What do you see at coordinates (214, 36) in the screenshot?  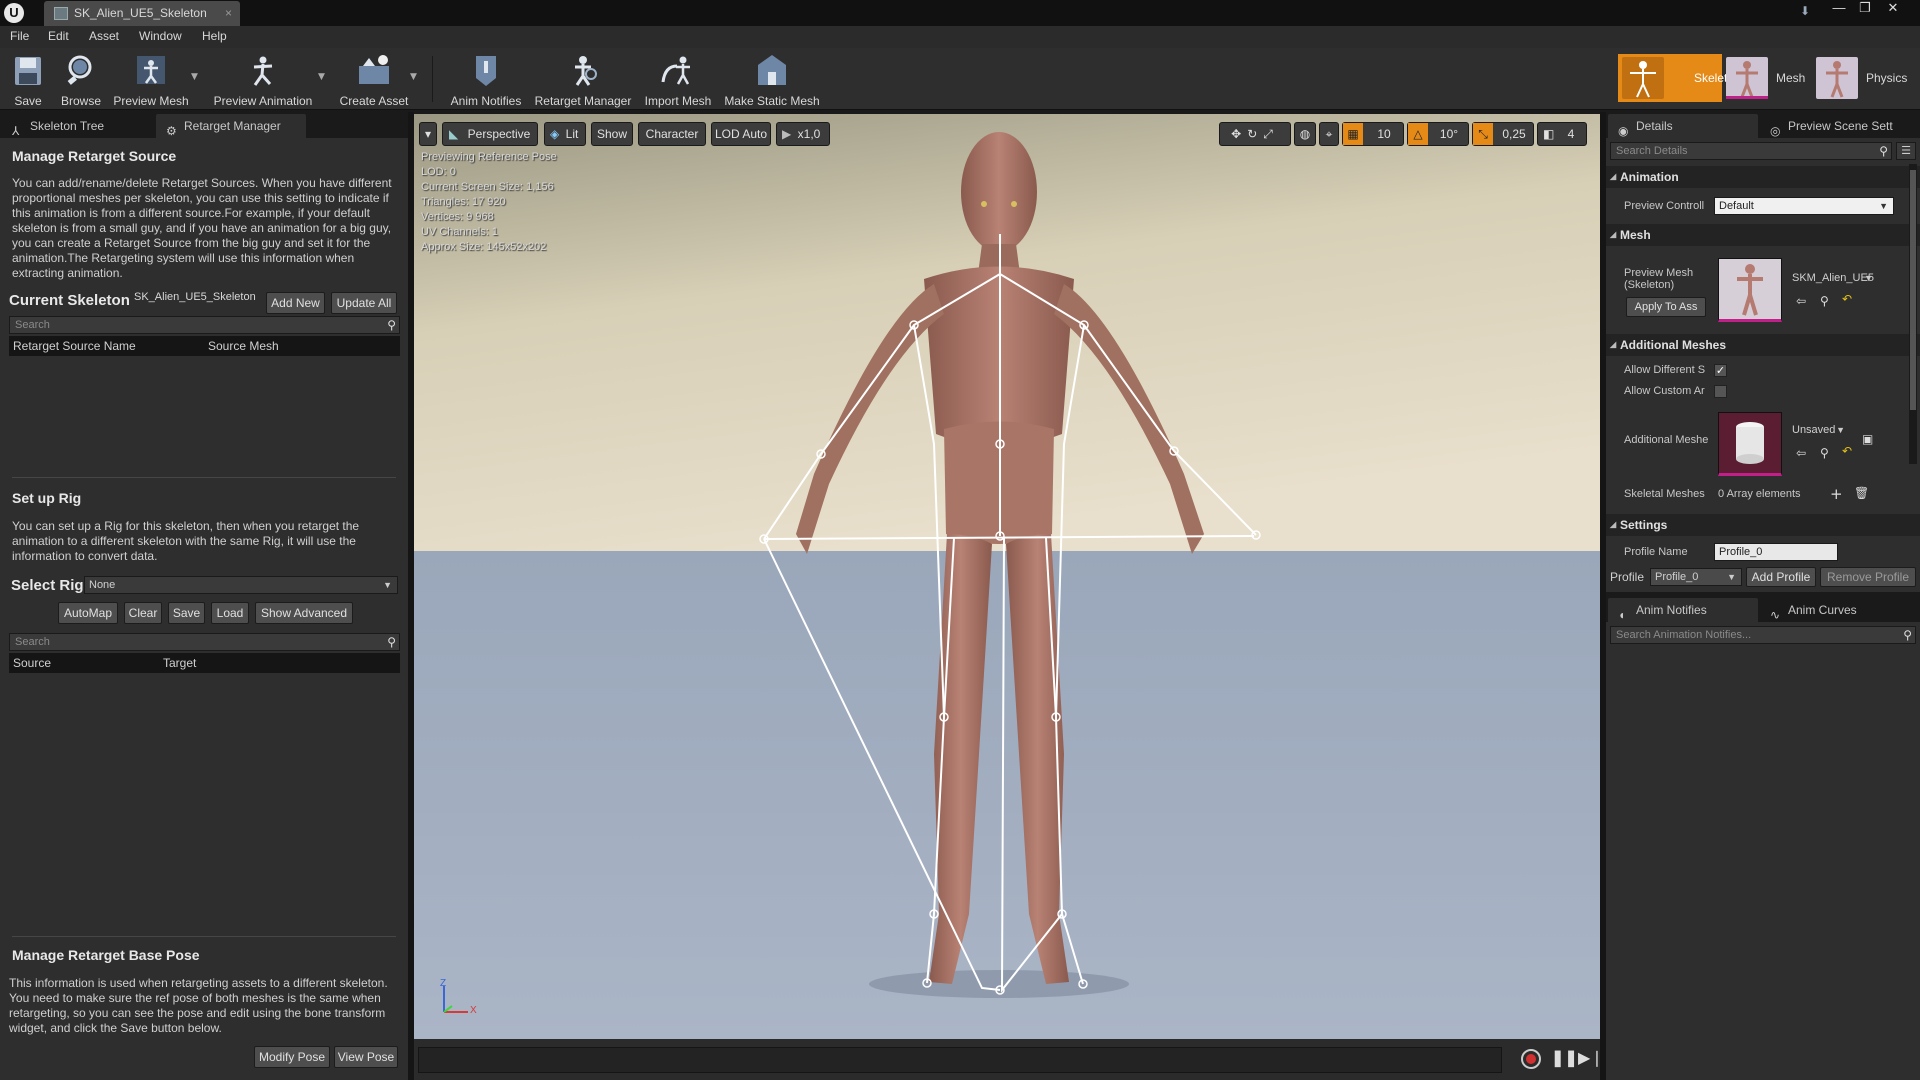 I see `menu-help: Help` at bounding box center [214, 36].